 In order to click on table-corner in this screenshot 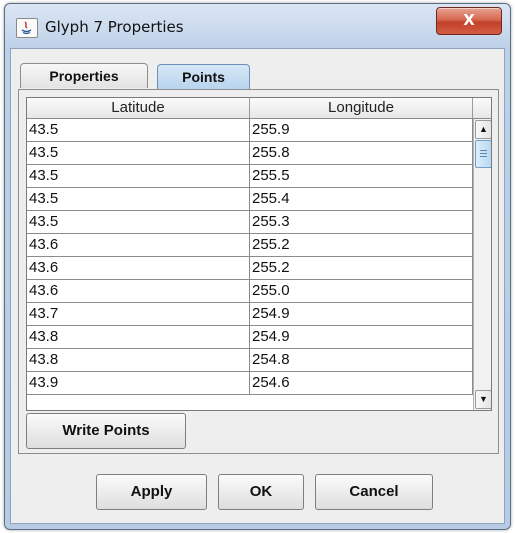, I will do `click(482, 108)`.